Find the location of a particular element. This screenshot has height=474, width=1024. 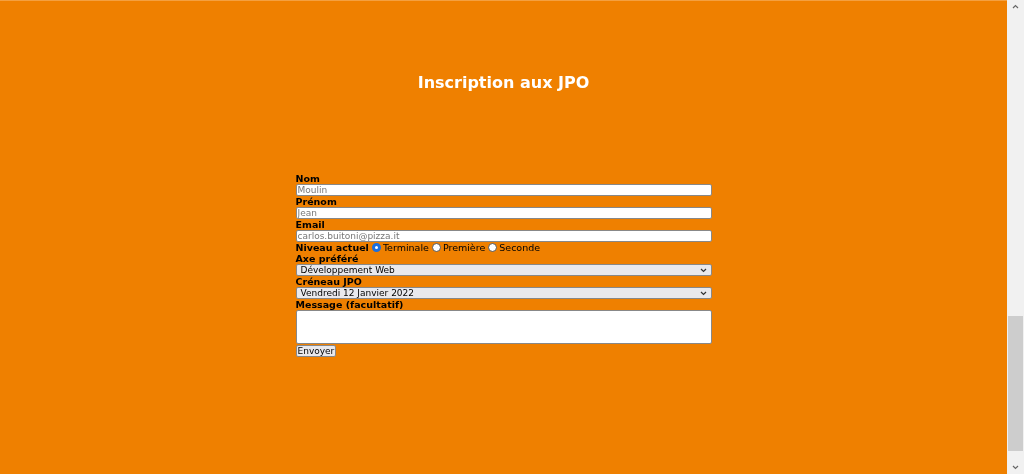

scroll-up-icon is located at coordinates (1015, 6).